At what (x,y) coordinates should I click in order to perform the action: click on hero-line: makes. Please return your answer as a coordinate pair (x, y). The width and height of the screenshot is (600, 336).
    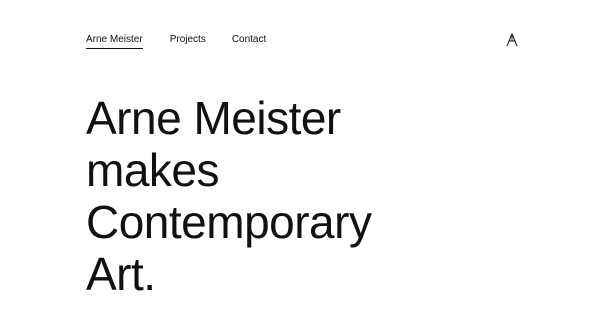
    Looking at the image, I should click on (152, 170).